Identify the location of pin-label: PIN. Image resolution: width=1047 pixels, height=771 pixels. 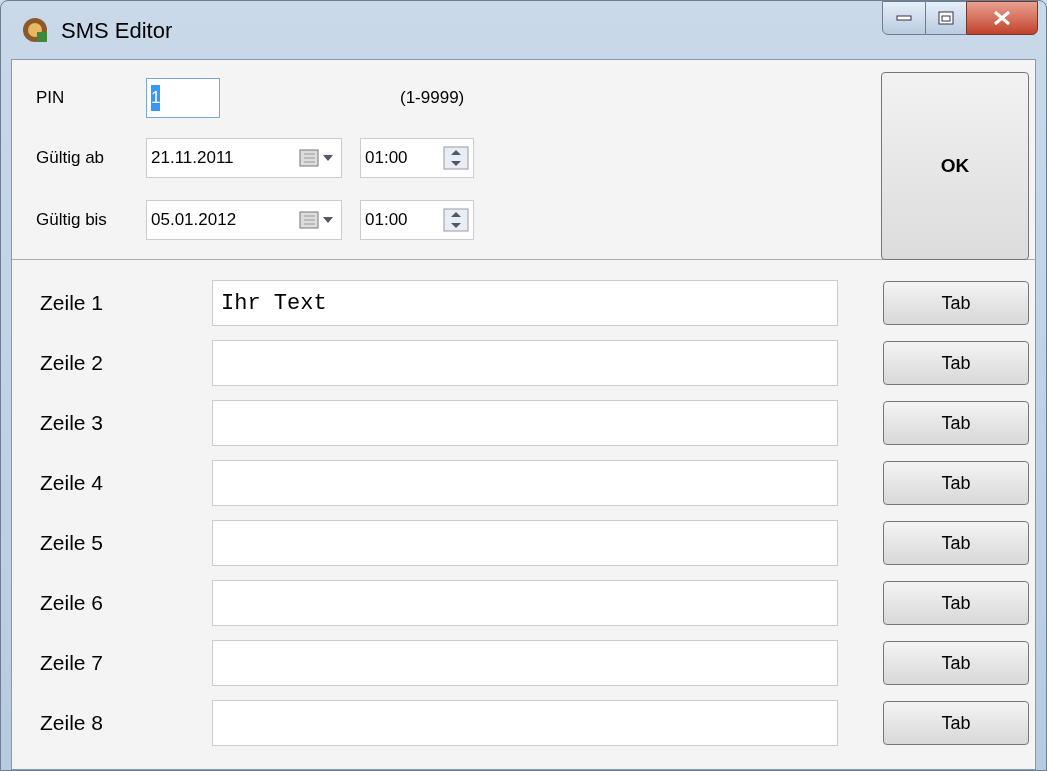
(51, 98).